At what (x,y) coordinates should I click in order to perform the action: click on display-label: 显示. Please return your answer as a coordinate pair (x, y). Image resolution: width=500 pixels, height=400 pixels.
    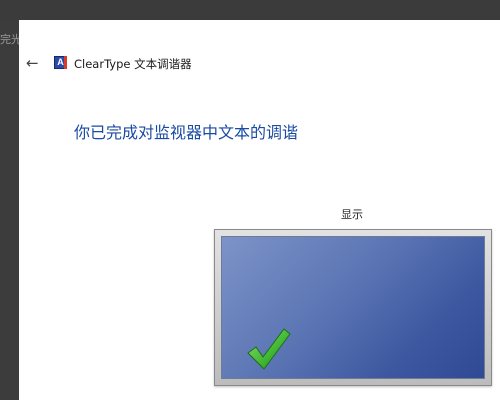
    Looking at the image, I should click on (352, 214).